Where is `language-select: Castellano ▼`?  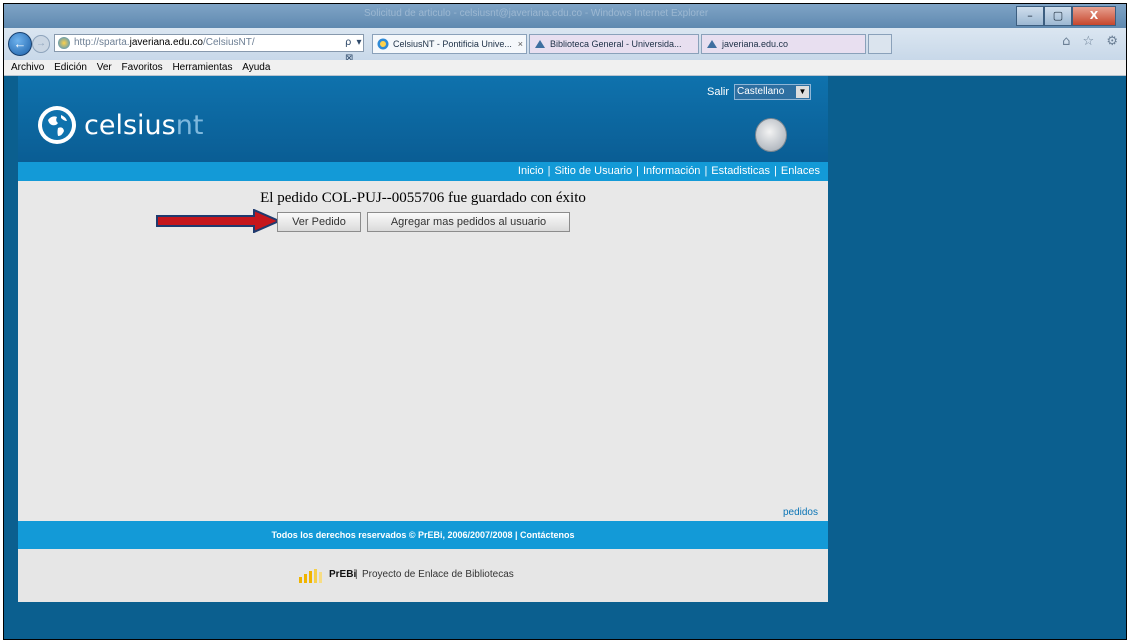 language-select: Castellano ▼ is located at coordinates (772, 92).